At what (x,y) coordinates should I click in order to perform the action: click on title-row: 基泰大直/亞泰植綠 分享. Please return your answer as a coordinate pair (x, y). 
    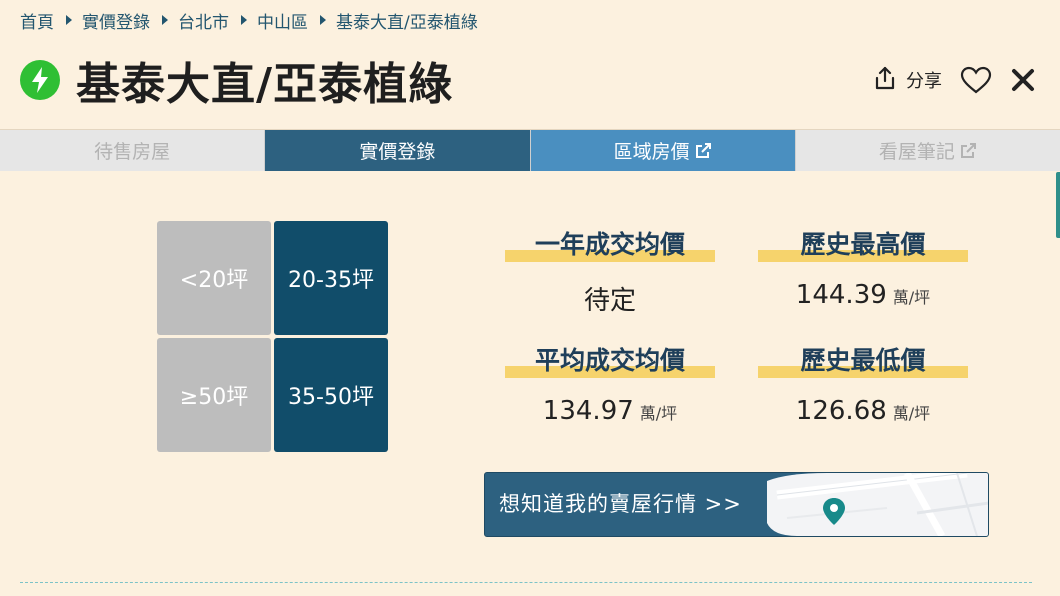
    Looking at the image, I should click on (530, 81).